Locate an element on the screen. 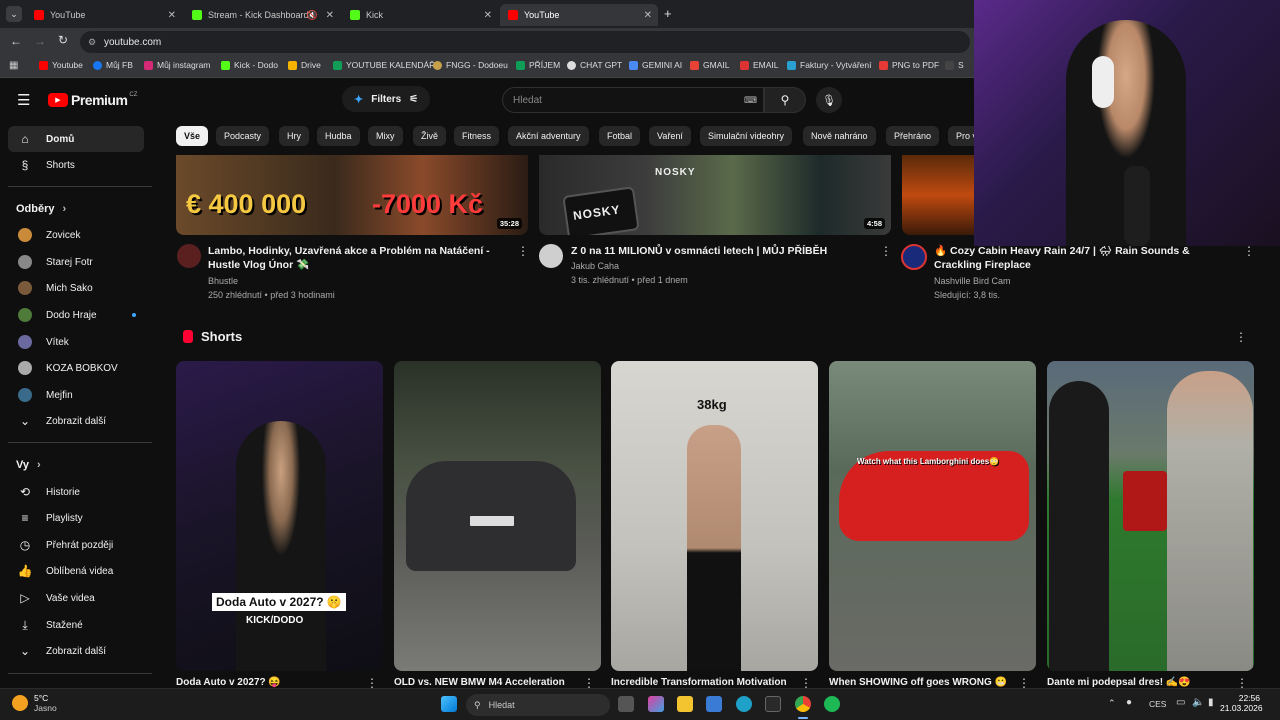 This screenshot has width=1280, height=720. sidebar-sub-dodo-hraje: Dodo Hraje is located at coordinates (76, 315).